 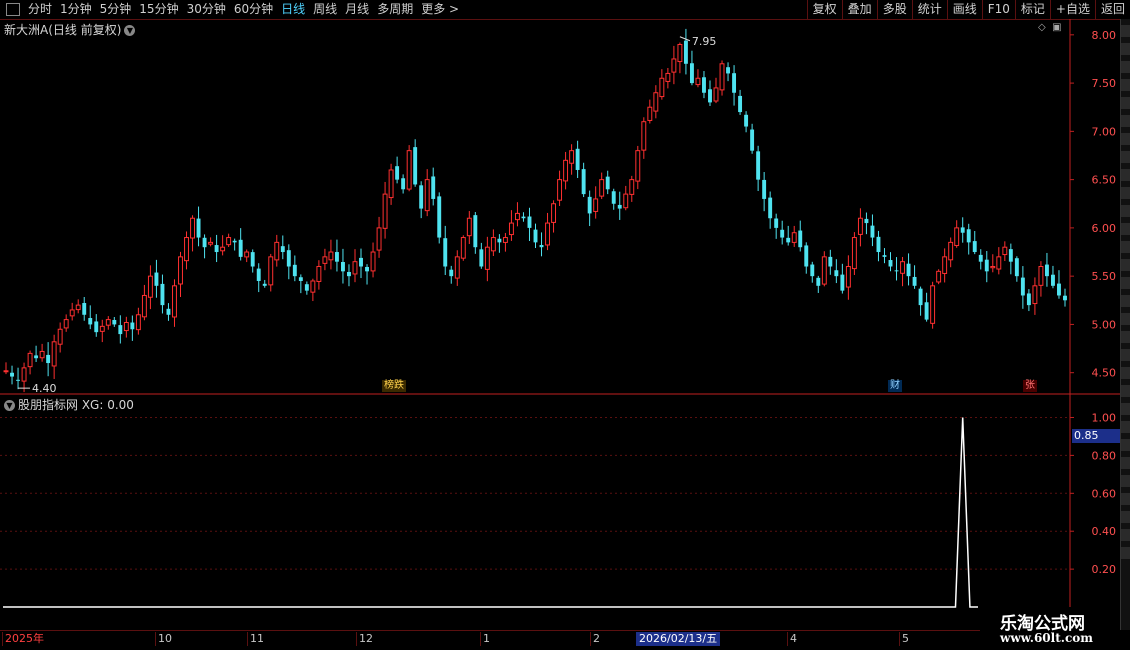 I want to click on price-tick-label: 5.50, so click(x=1104, y=276).